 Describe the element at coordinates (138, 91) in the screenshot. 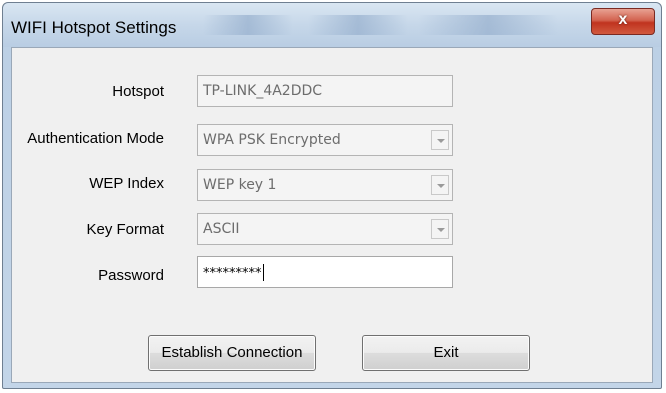

I see `hotspot-label: Hotspot` at that location.